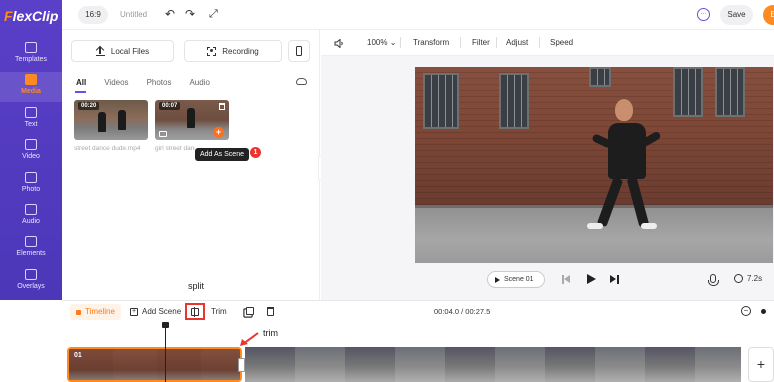 Image resolution: width=774 pixels, height=382 pixels. Describe the element at coordinates (614, 279) in the screenshot. I see `next-icon` at that location.